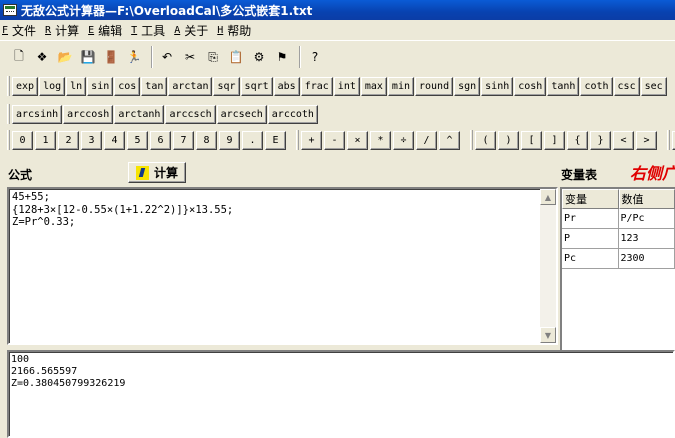 This screenshot has height=438, width=675. I want to click on operator-button: *, so click(380, 140).